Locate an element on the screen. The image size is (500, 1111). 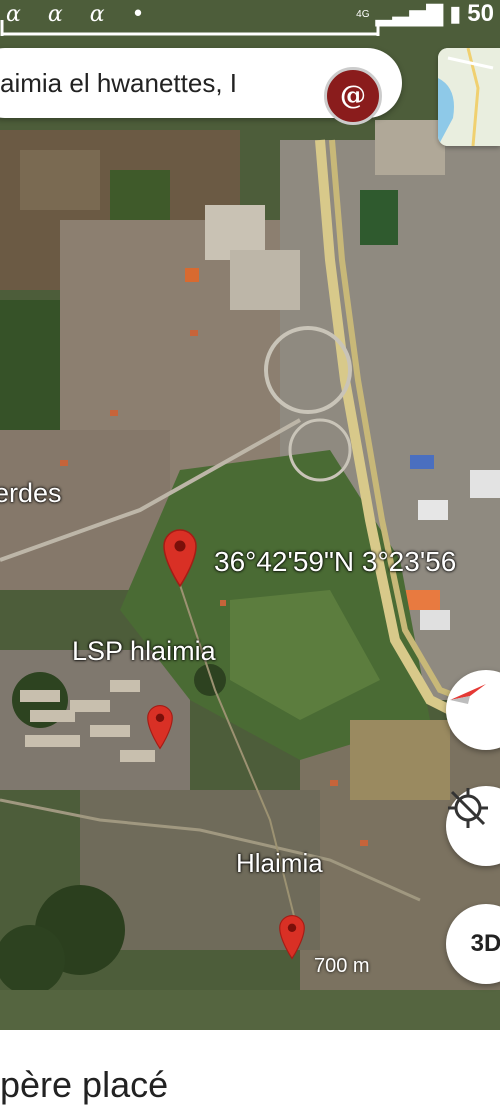
battery-icon: ▮ is located at coordinates (455, 13).